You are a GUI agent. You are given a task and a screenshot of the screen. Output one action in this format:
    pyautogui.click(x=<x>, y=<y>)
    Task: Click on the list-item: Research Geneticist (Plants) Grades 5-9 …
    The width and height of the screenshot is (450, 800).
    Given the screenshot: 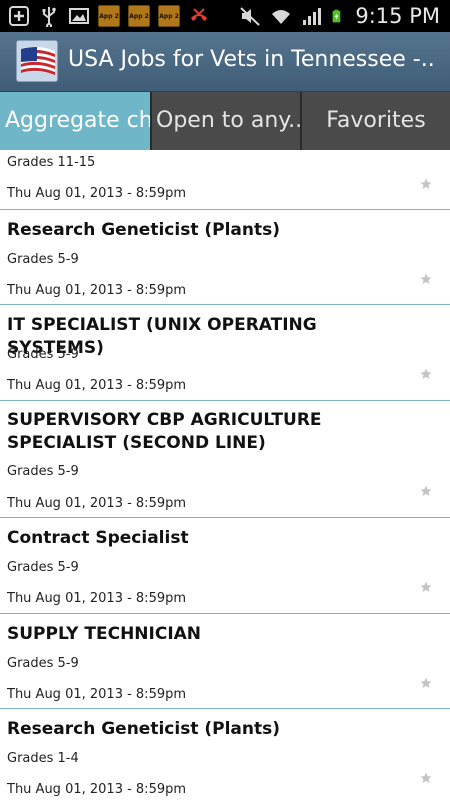 What is the action you would take?
    pyautogui.click(x=225, y=257)
    